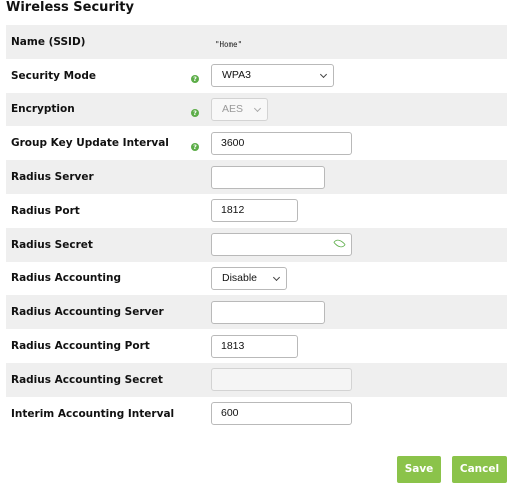  I want to click on ssid-label: Name (SSID), so click(93, 42).